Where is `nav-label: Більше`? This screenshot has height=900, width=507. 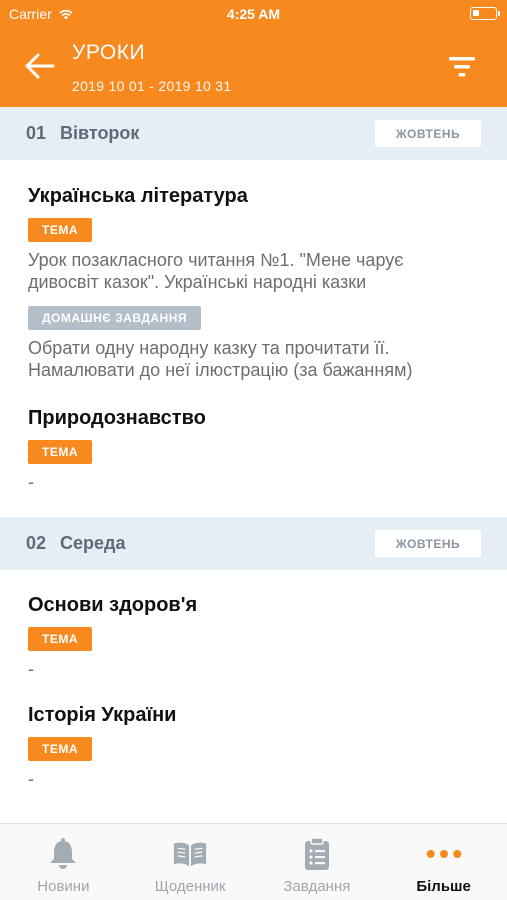
nav-label: Більше is located at coordinates (443, 886).